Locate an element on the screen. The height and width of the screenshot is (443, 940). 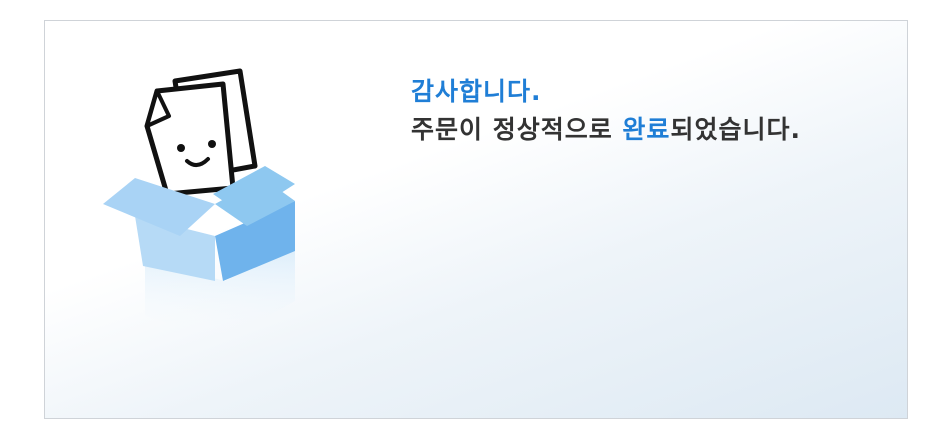
thanks-heading: 감사합니다. is located at coordinates (476, 91).